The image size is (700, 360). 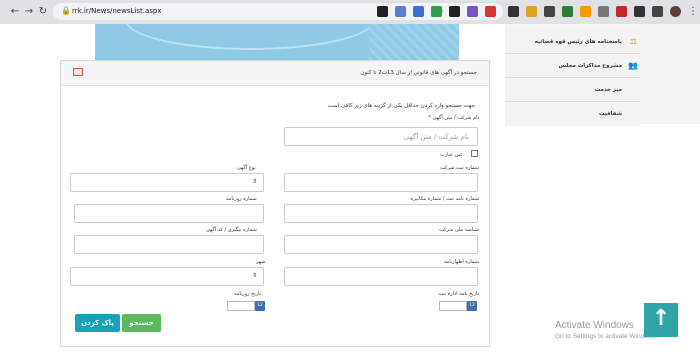 I want to click on exact-phrase-label: عین عبارت, so click(x=452, y=155).